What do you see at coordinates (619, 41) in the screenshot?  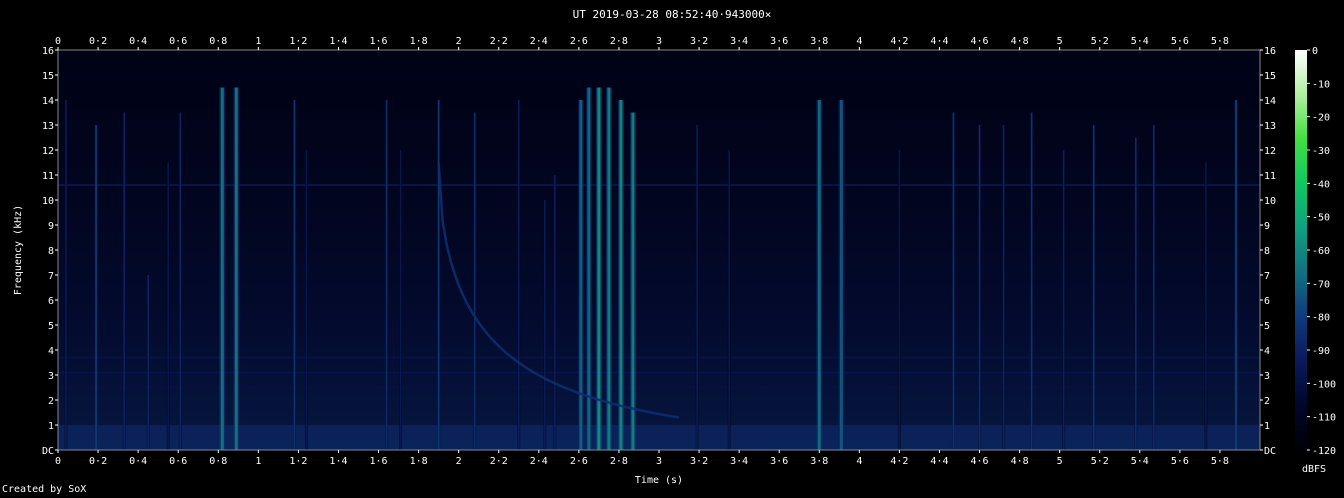 I see `x-tick-label-top: 2·8` at bounding box center [619, 41].